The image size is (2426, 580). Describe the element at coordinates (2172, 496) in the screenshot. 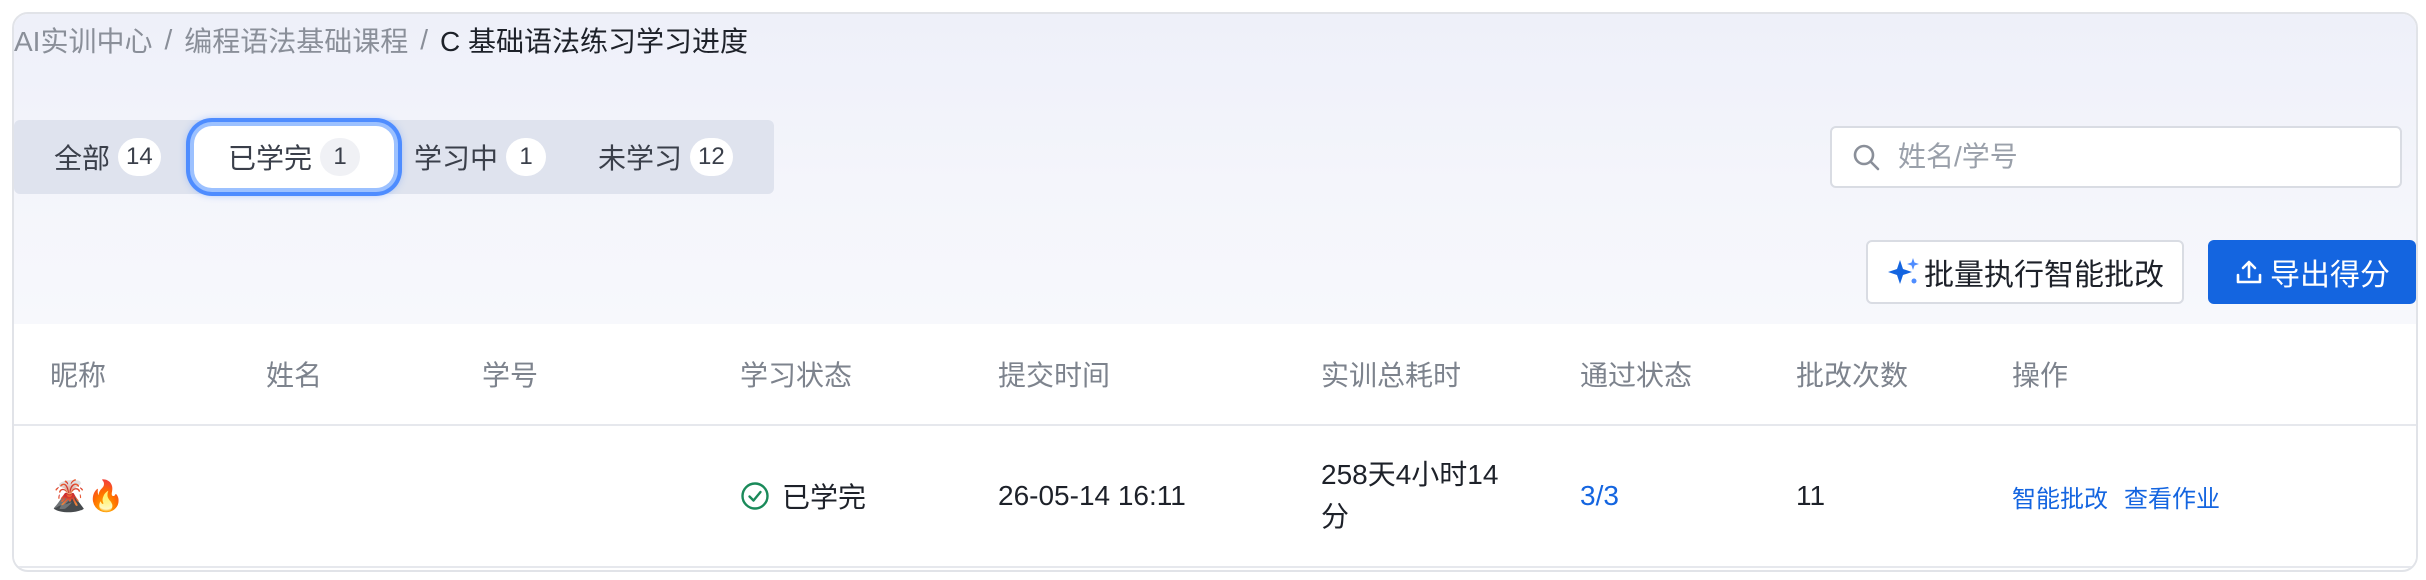

I see `view-homework-link: 查看作业` at that location.